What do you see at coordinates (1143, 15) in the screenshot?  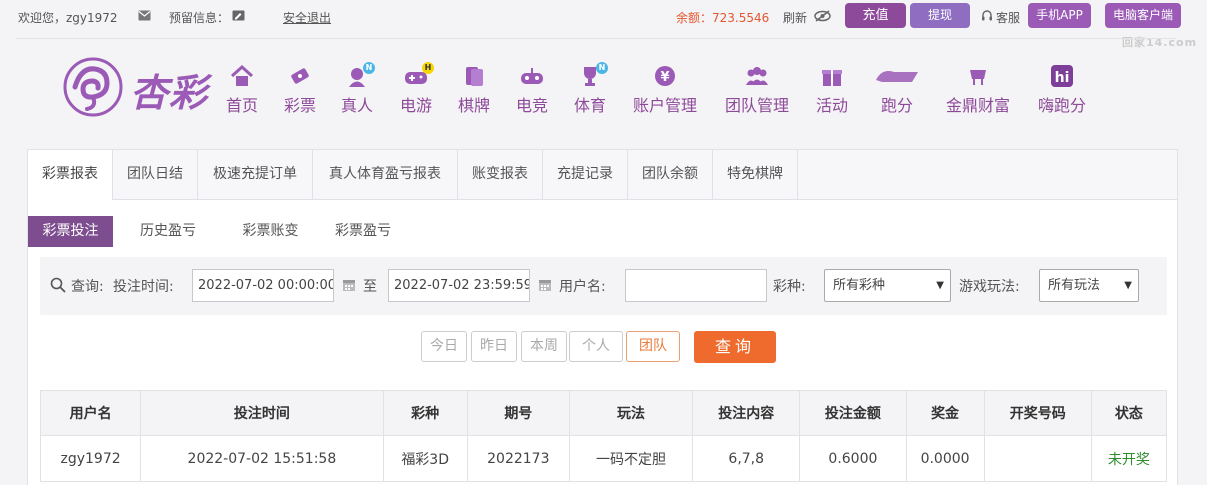 I see `pc-client-button: 电脑客户端` at bounding box center [1143, 15].